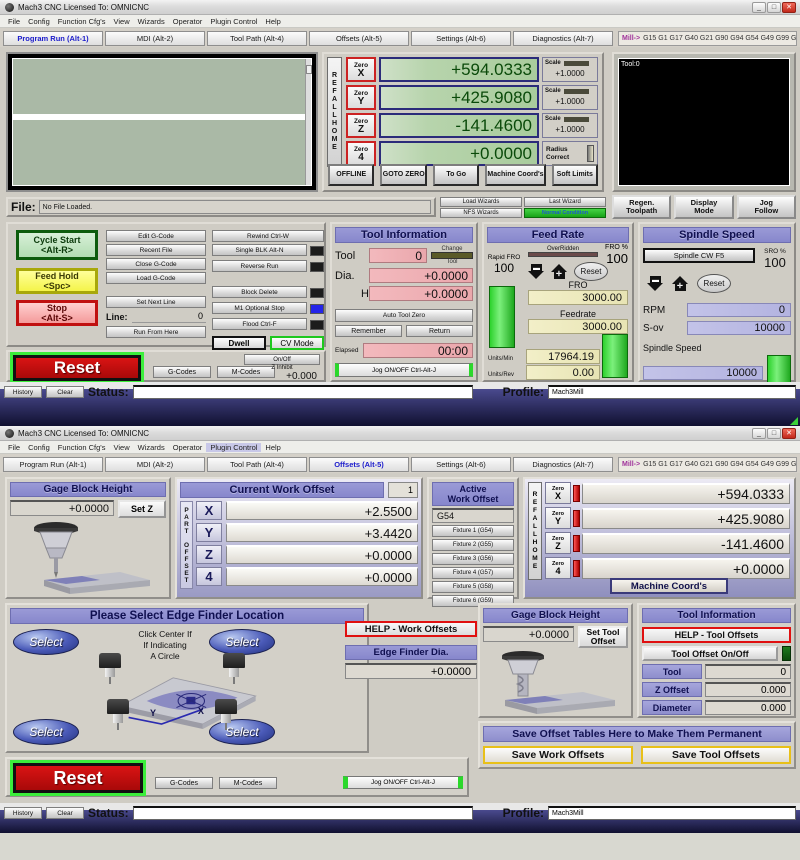  Describe the element at coordinates (789, 433) in the screenshot. I see `close-button-bottom: ✕` at that location.